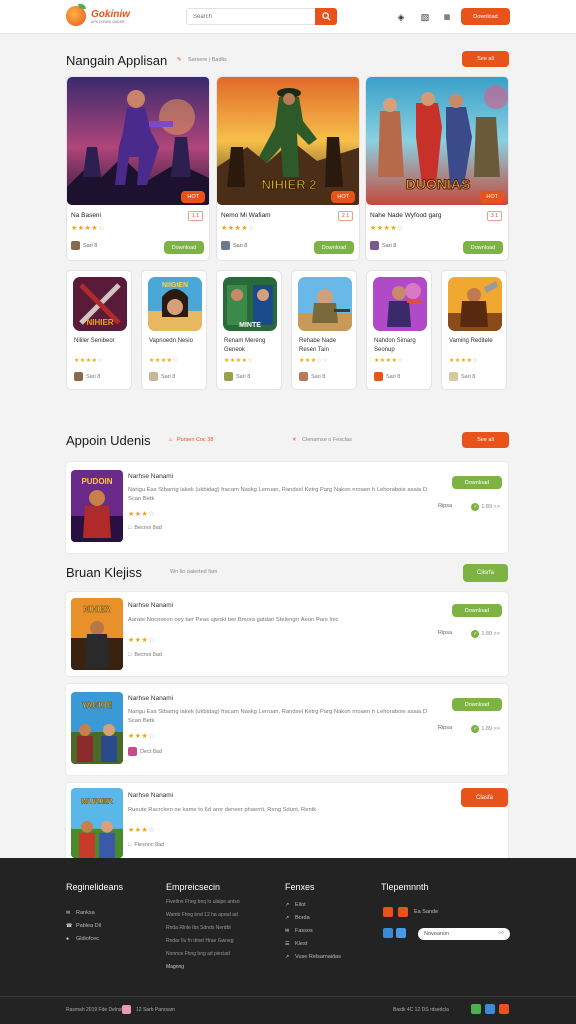 The image size is (576, 1024). I want to click on list-item-meta: □ Becnoi 8ad, so click(145, 655).